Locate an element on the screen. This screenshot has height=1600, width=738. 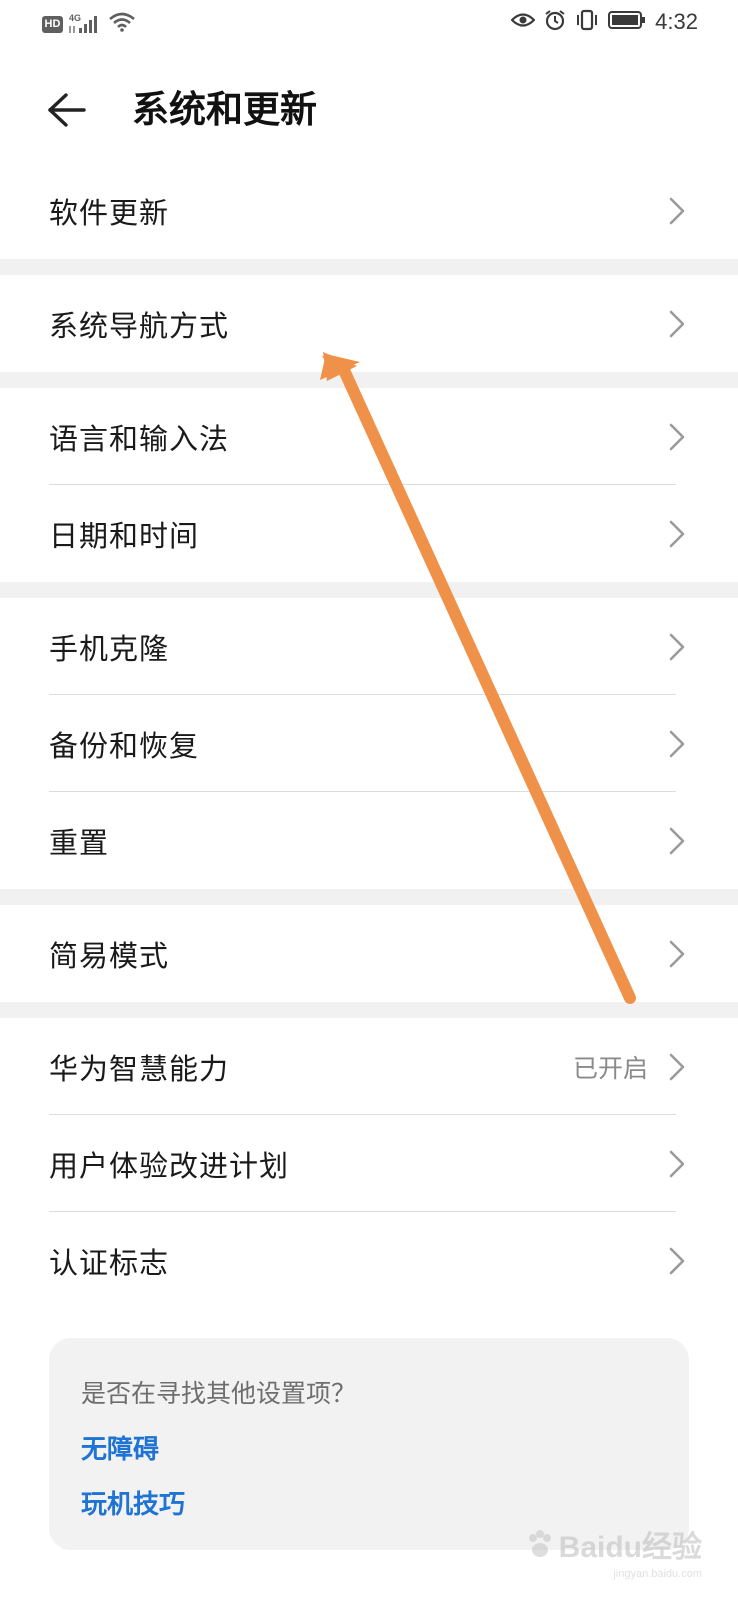
status-bar: HD 4G 4:32 is located at coordinates (369, 25).